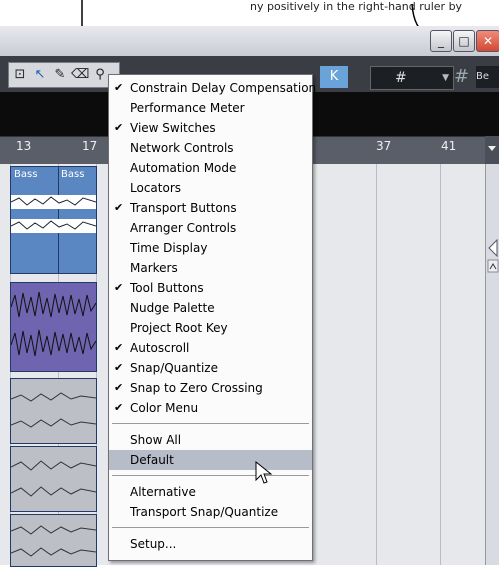  Describe the element at coordinates (464, 77) in the screenshot. I see `grid-type-icon: #` at that location.